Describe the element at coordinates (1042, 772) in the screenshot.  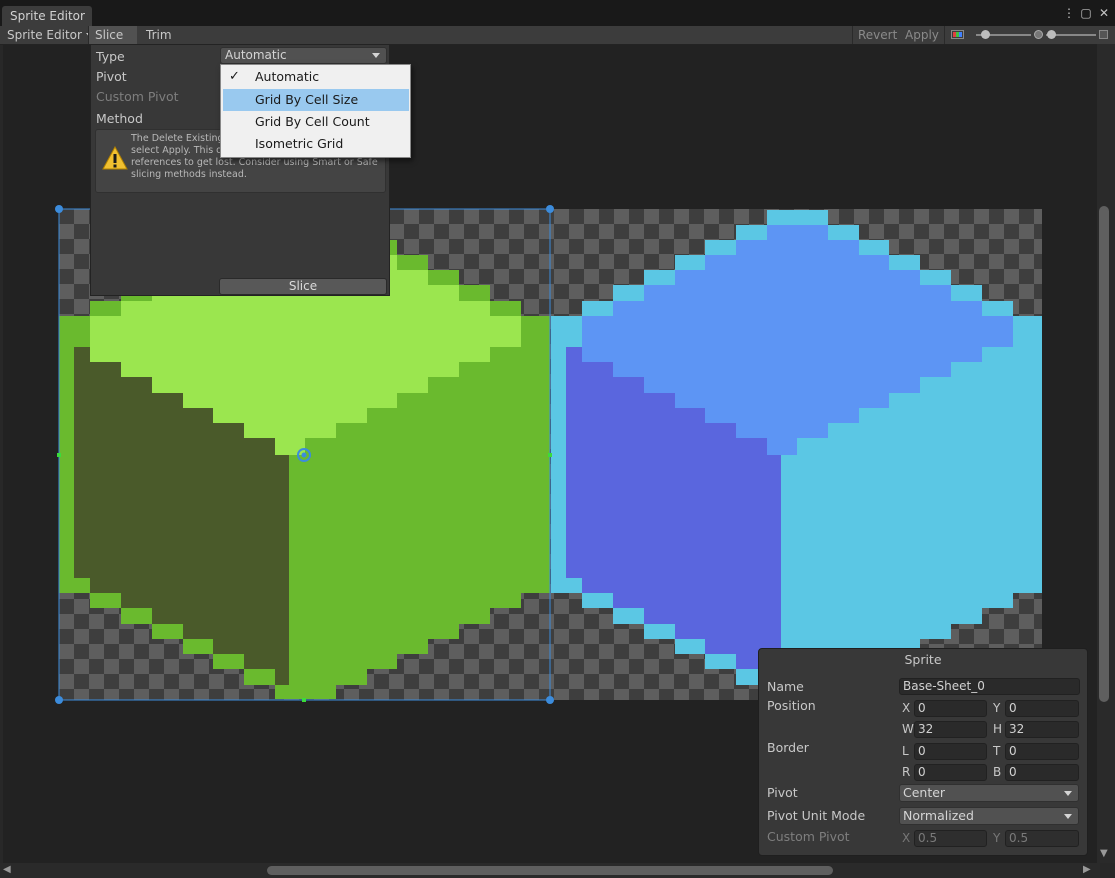
I see `border-b-field: 0` at that location.